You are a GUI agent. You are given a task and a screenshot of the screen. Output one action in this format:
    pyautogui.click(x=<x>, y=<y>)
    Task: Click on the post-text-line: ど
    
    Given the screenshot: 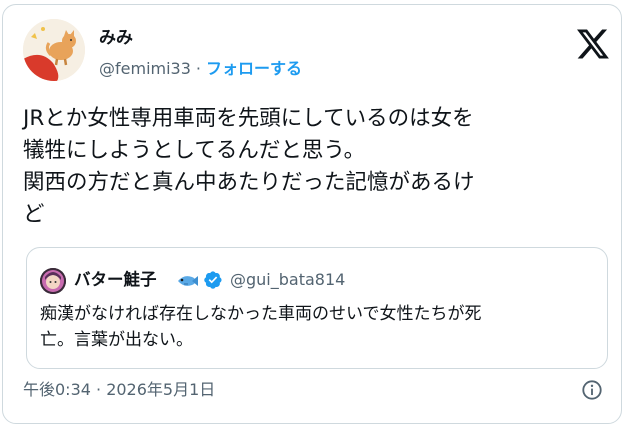 What is the action you would take?
    pyautogui.click(x=34, y=214)
    